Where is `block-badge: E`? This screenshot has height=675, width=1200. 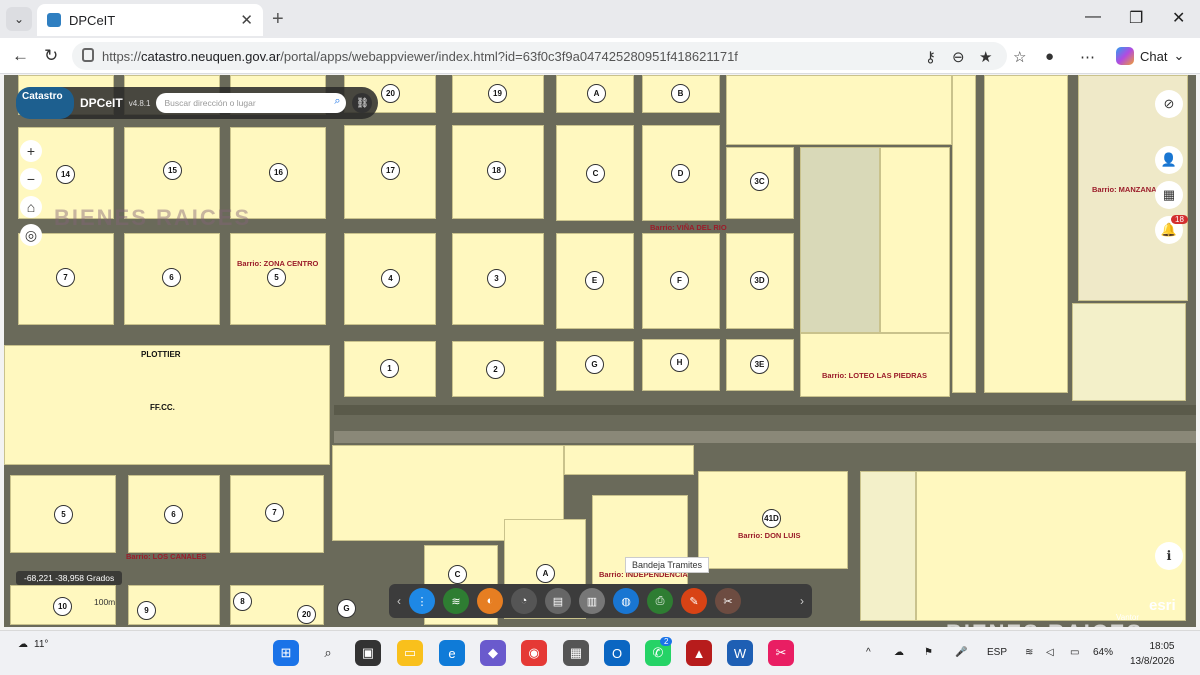
block-badge: E is located at coordinates (594, 280).